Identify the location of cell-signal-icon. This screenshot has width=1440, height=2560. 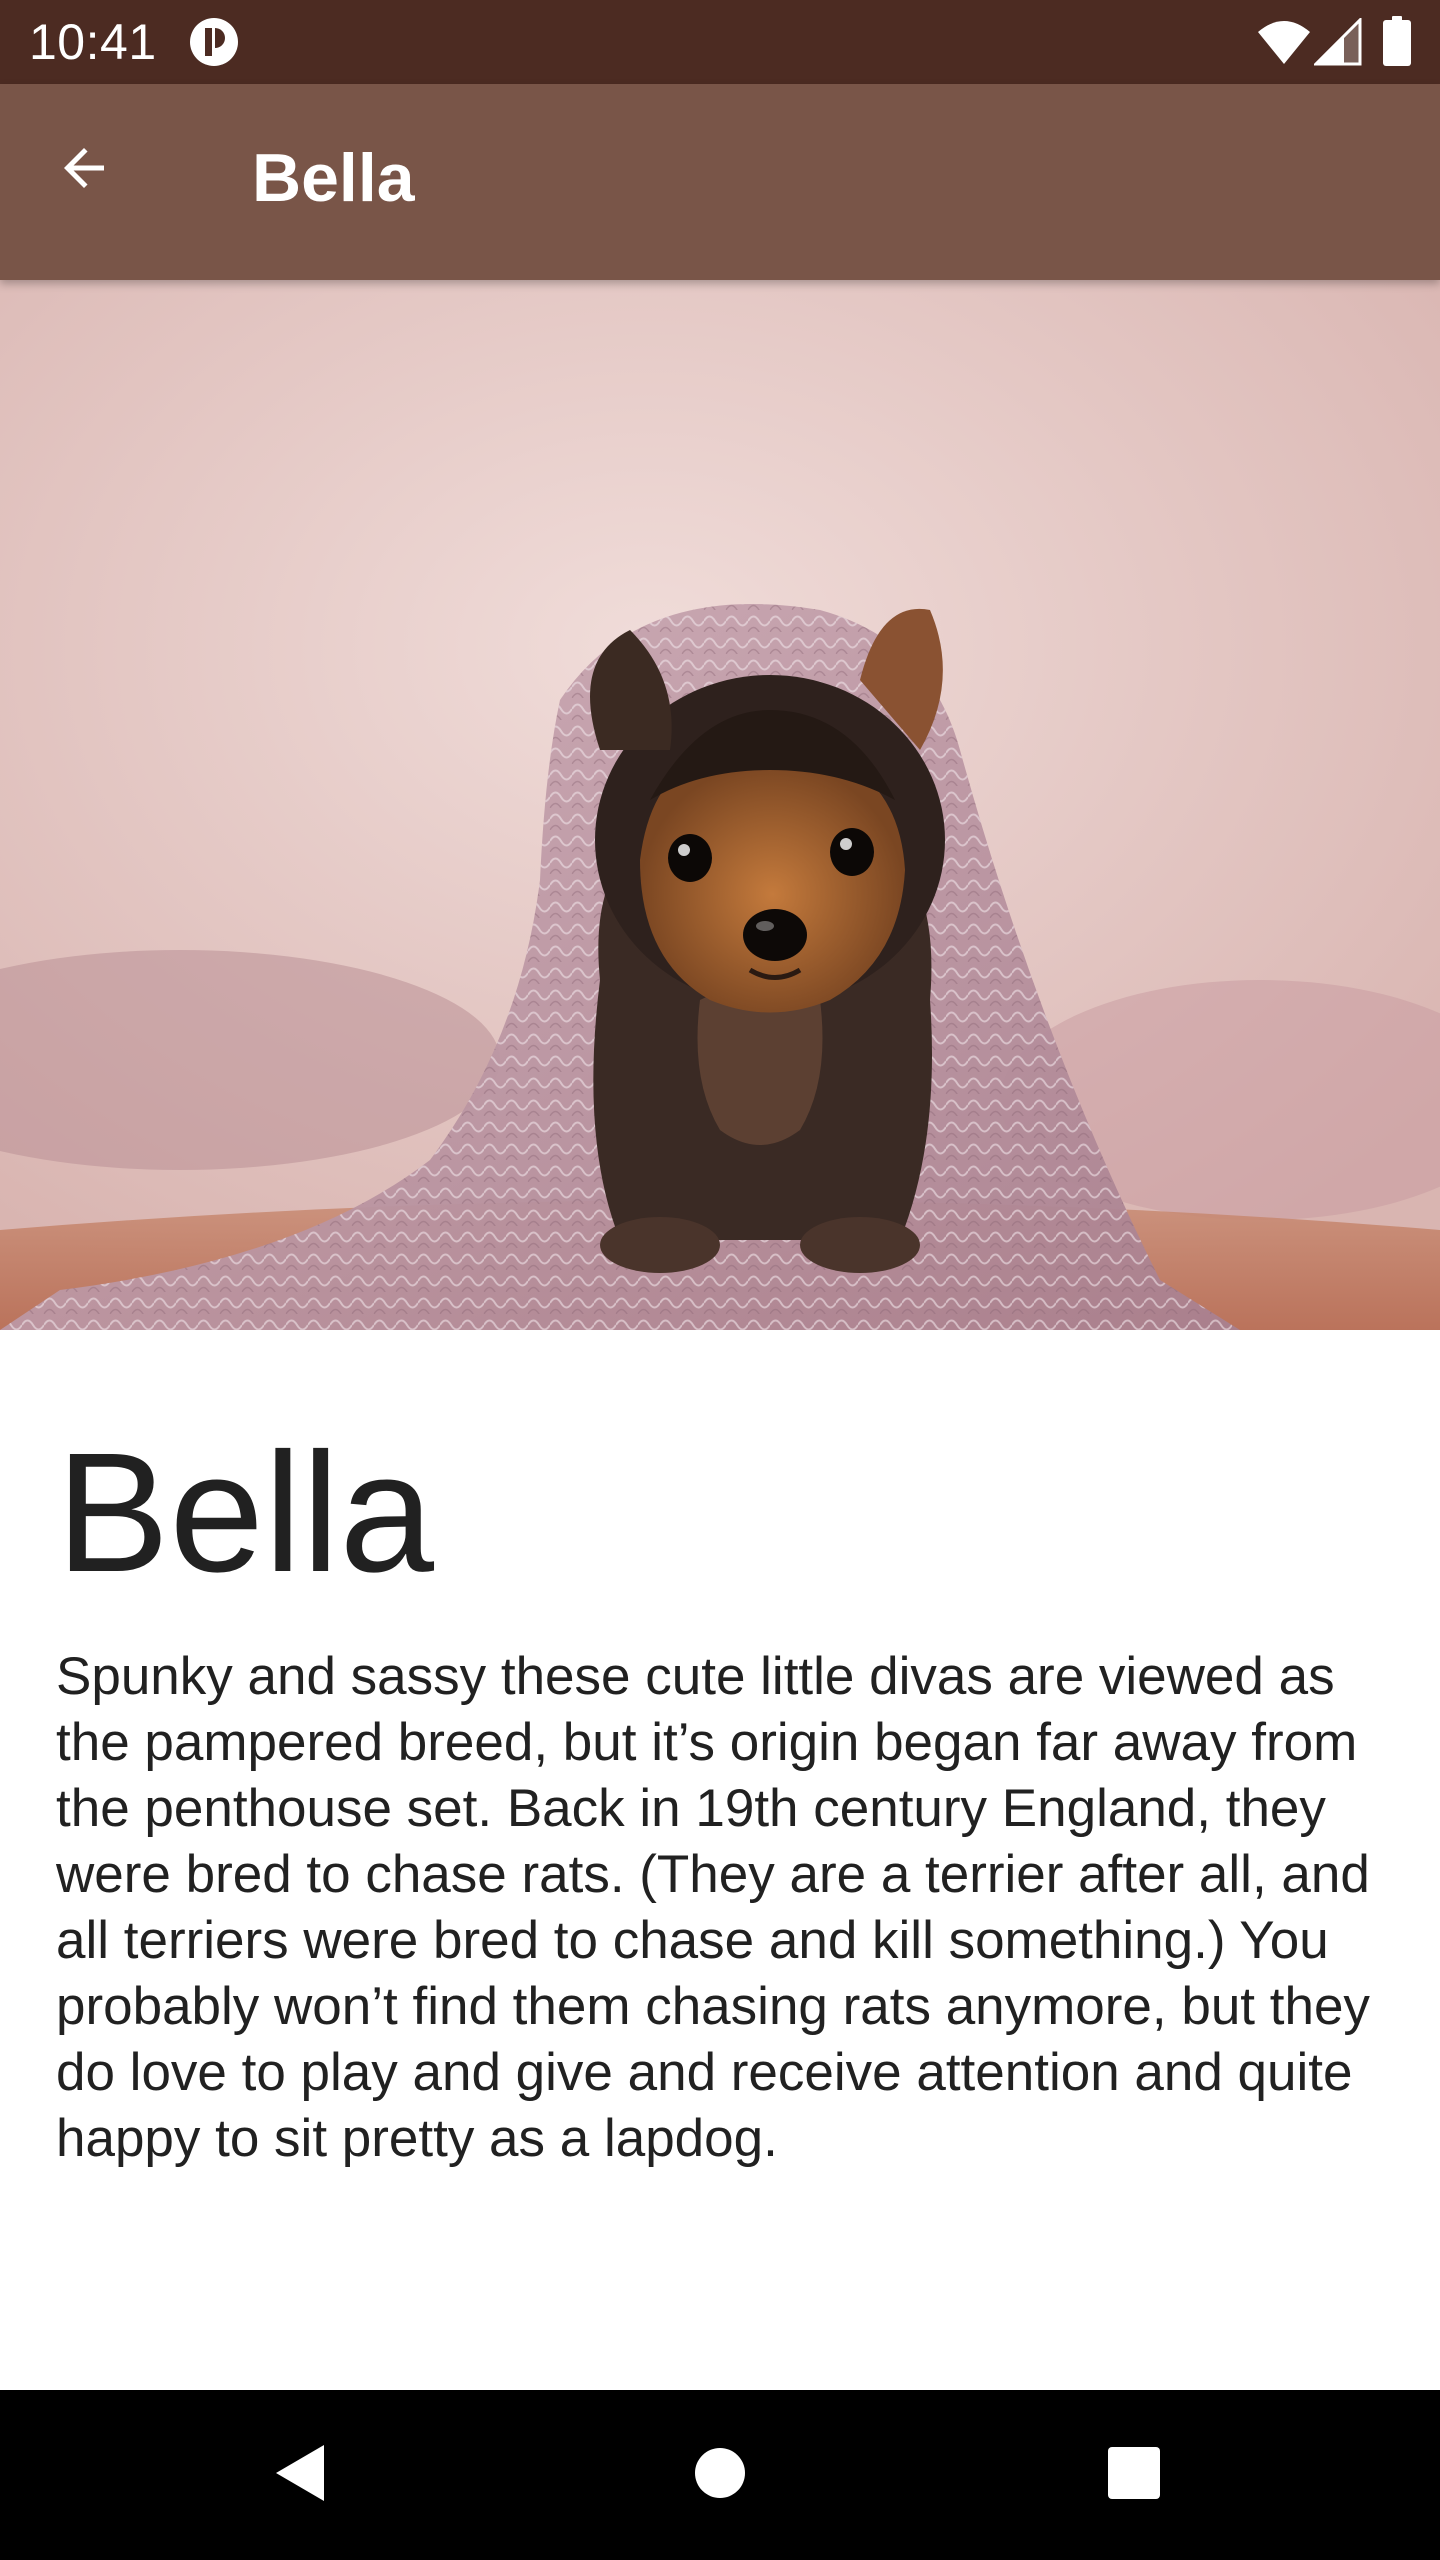
(1337, 41).